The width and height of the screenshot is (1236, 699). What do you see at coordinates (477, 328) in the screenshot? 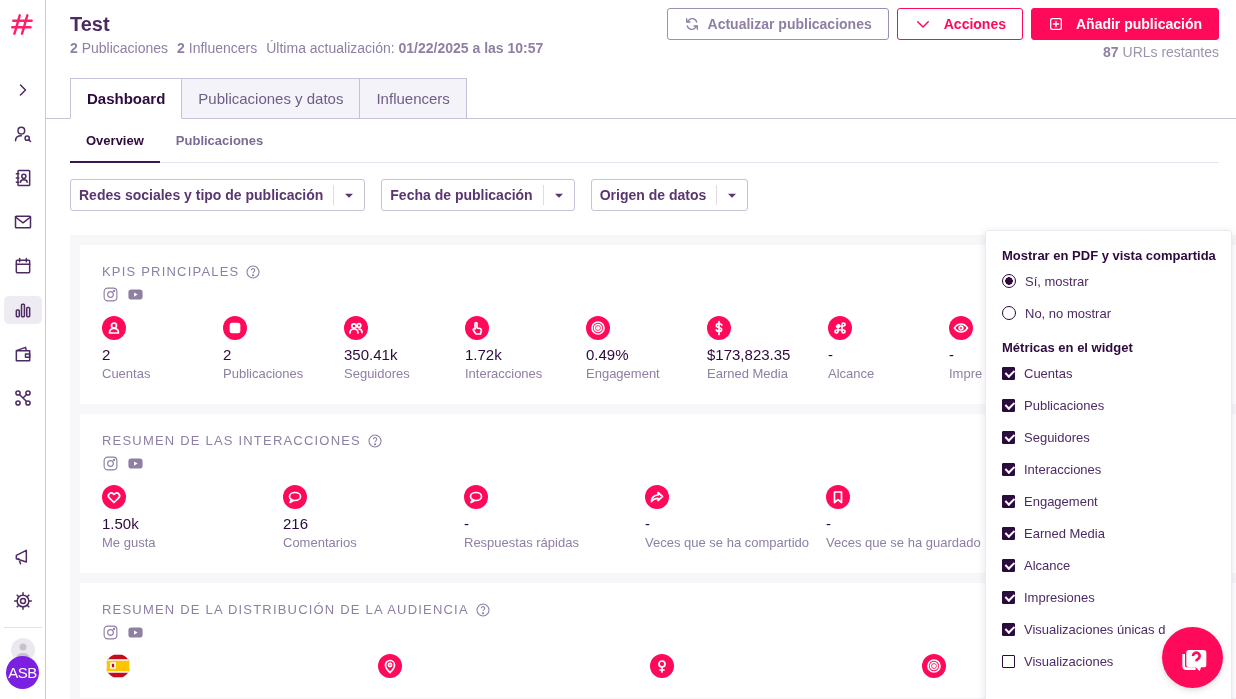
I see `hand-icon` at bounding box center [477, 328].